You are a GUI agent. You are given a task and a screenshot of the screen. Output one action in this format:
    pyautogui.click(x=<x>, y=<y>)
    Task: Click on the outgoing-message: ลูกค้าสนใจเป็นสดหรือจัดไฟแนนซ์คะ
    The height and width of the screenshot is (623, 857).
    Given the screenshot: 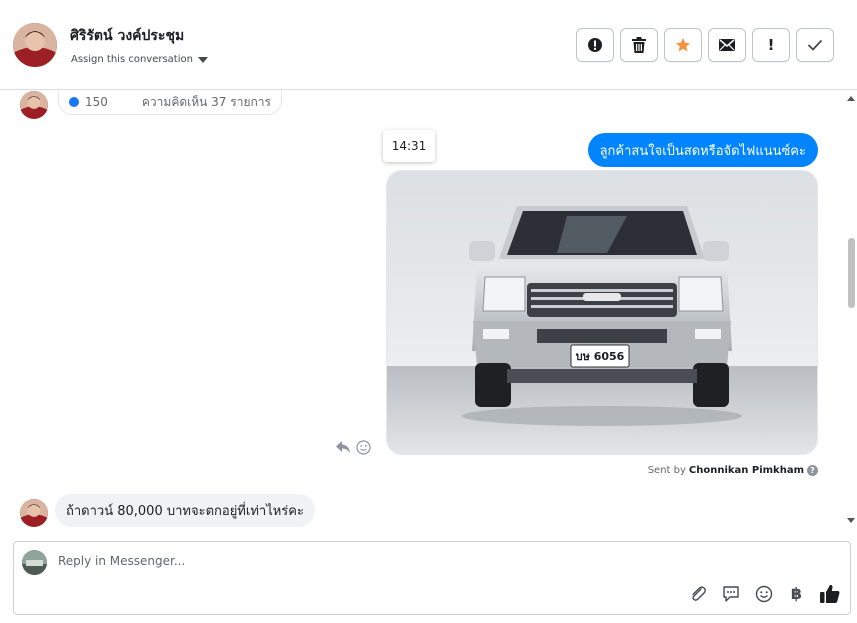 What is the action you would take?
    pyautogui.click(x=702, y=150)
    